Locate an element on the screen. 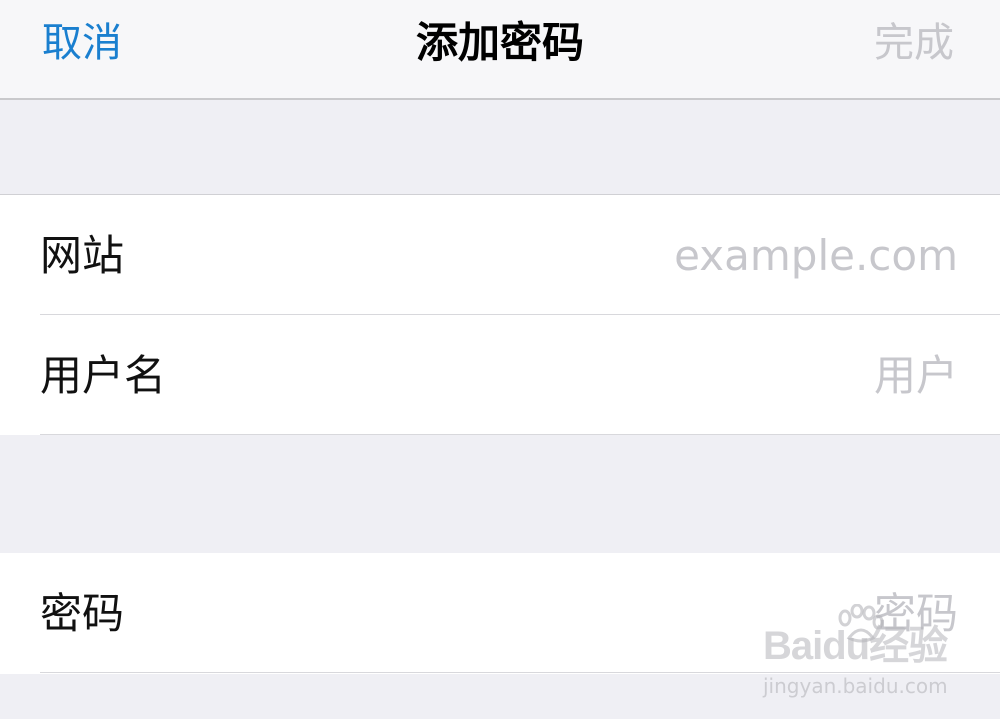 The image size is (1000, 719). website-input is located at coordinates (678, 255).